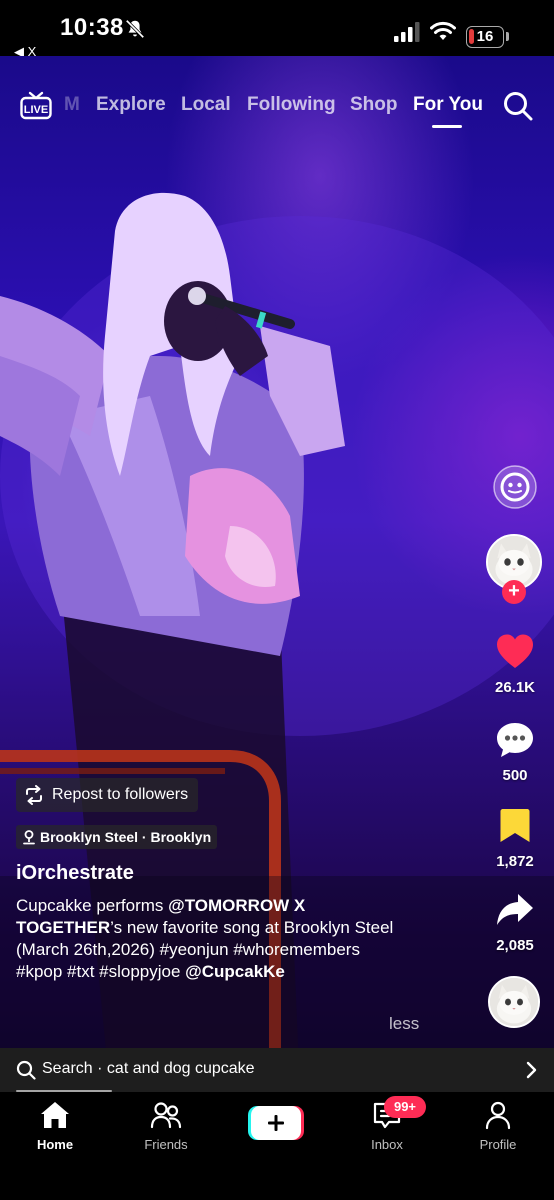 This screenshot has height=1200, width=554. What do you see at coordinates (92, 905) in the screenshot?
I see `caption-text-1: Cupcakke performs` at bounding box center [92, 905].